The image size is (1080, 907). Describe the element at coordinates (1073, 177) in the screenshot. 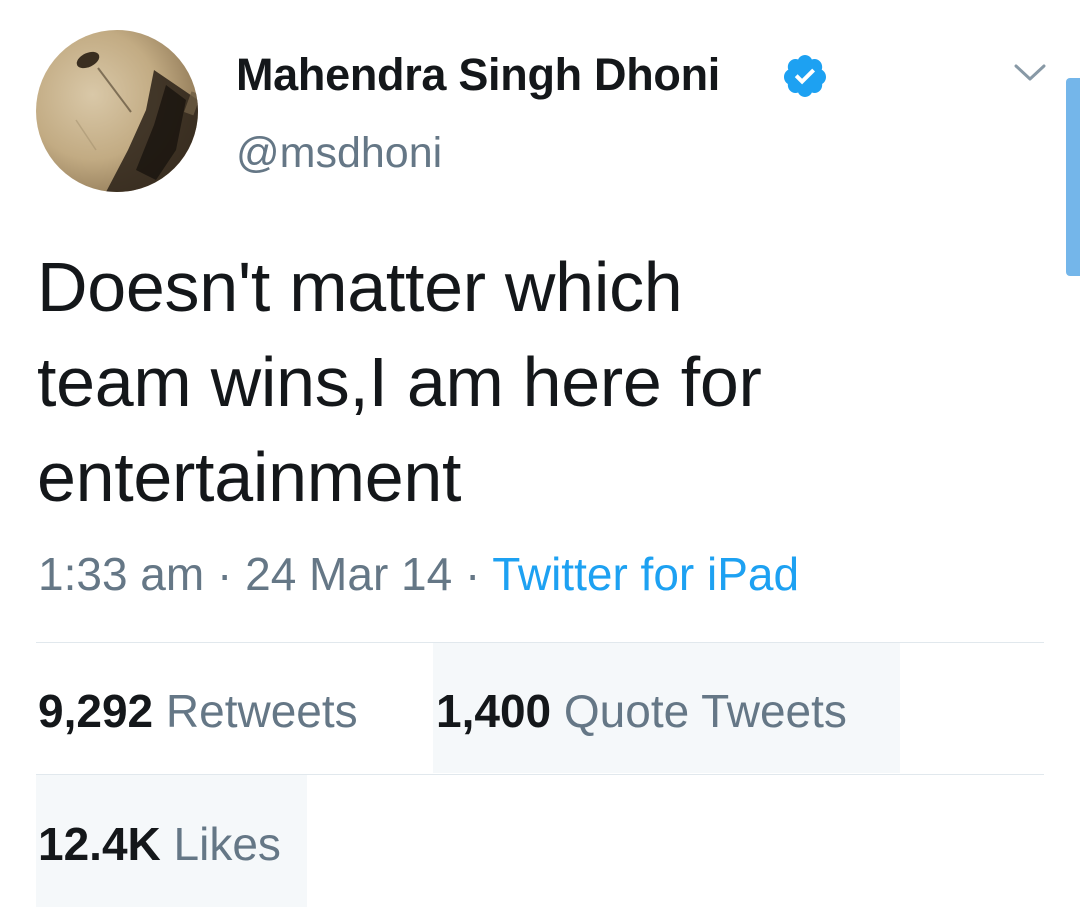

I see `scrollbar` at that location.